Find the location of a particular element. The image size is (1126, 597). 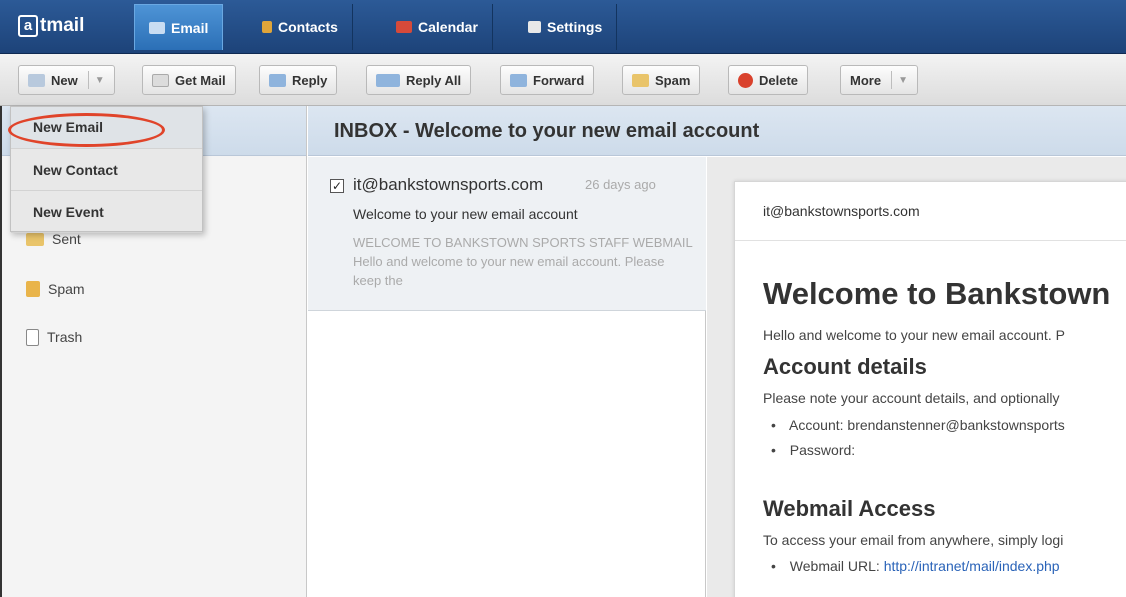

folder-trash-label: Trash is located at coordinates (65, 337).